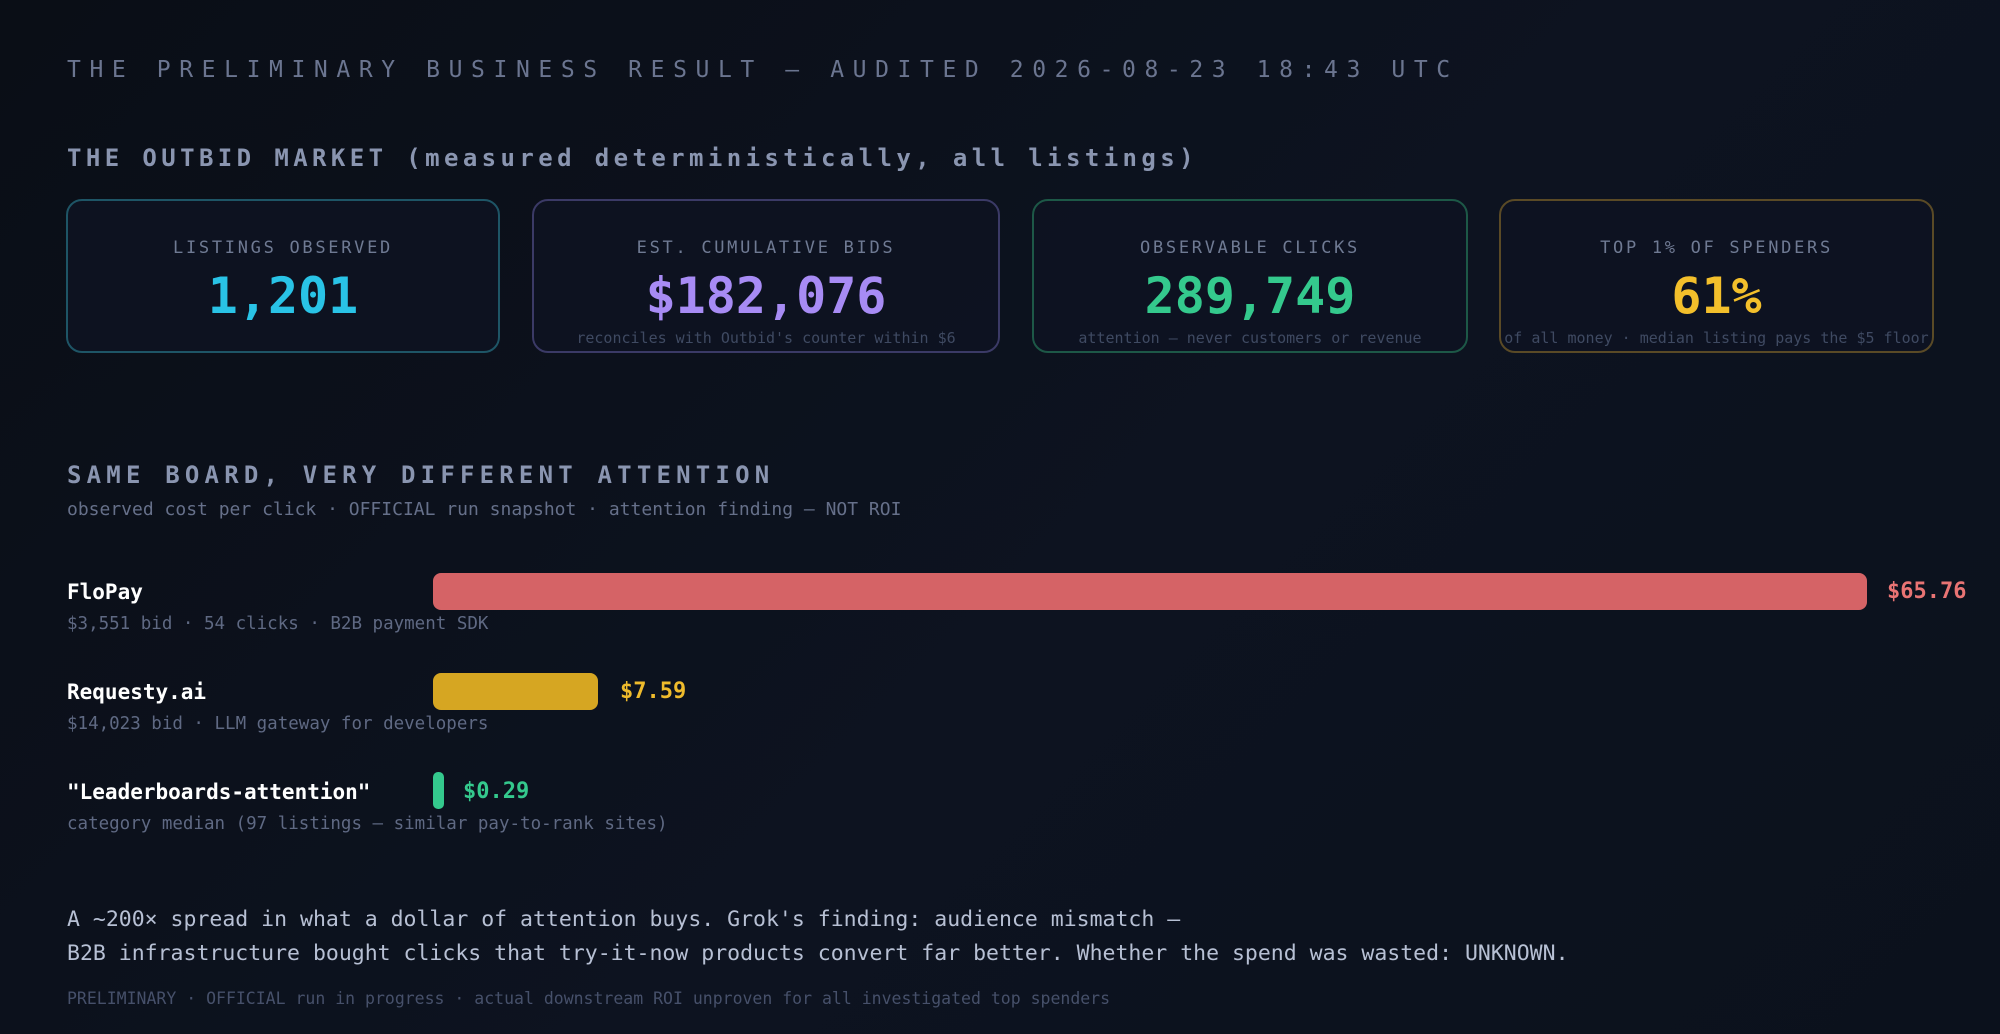 Image resolution: width=2000 pixels, height=1034 pixels. Describe the element at coordinates (515, 691) in the screenshot. I see `cost-bar-requesty` at that location.